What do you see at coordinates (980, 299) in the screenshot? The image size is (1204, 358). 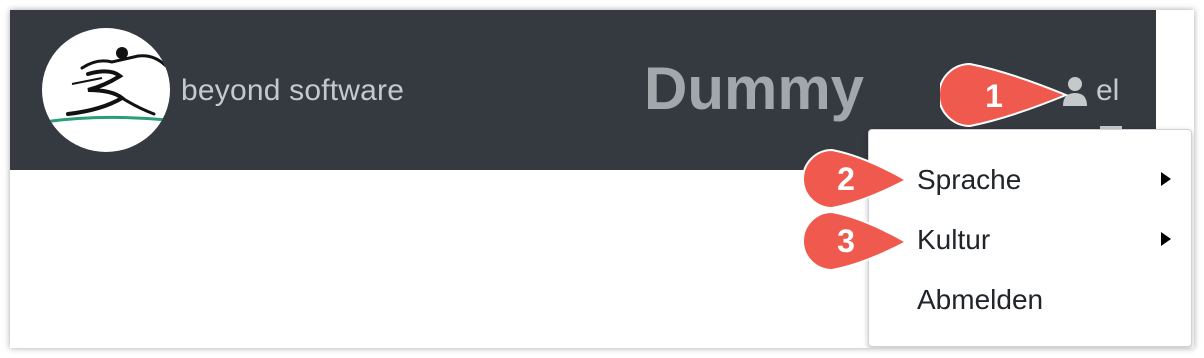 I see `menu-item-label: Abmelden` at bounding box center [980, 299].